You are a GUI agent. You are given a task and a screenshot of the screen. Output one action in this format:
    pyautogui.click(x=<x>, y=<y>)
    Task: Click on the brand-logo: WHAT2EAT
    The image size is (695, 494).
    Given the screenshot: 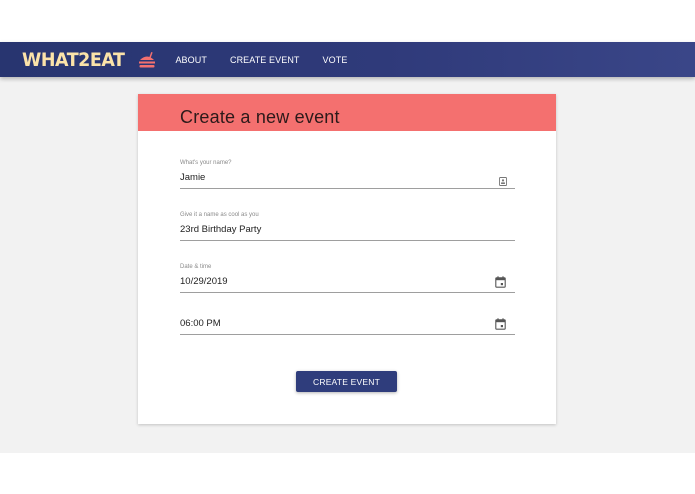 What is the action you would take?
    pyautogui.click(x=89, y=59)
    